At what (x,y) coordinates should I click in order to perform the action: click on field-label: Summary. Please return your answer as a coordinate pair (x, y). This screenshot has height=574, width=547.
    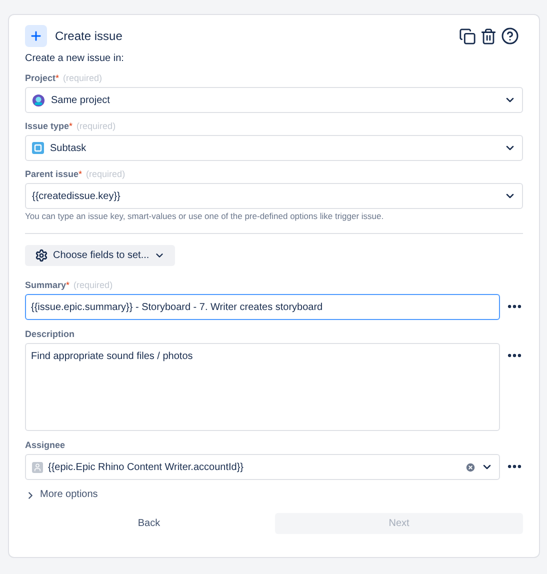
    Looking at the image, I should click on (45, 285).